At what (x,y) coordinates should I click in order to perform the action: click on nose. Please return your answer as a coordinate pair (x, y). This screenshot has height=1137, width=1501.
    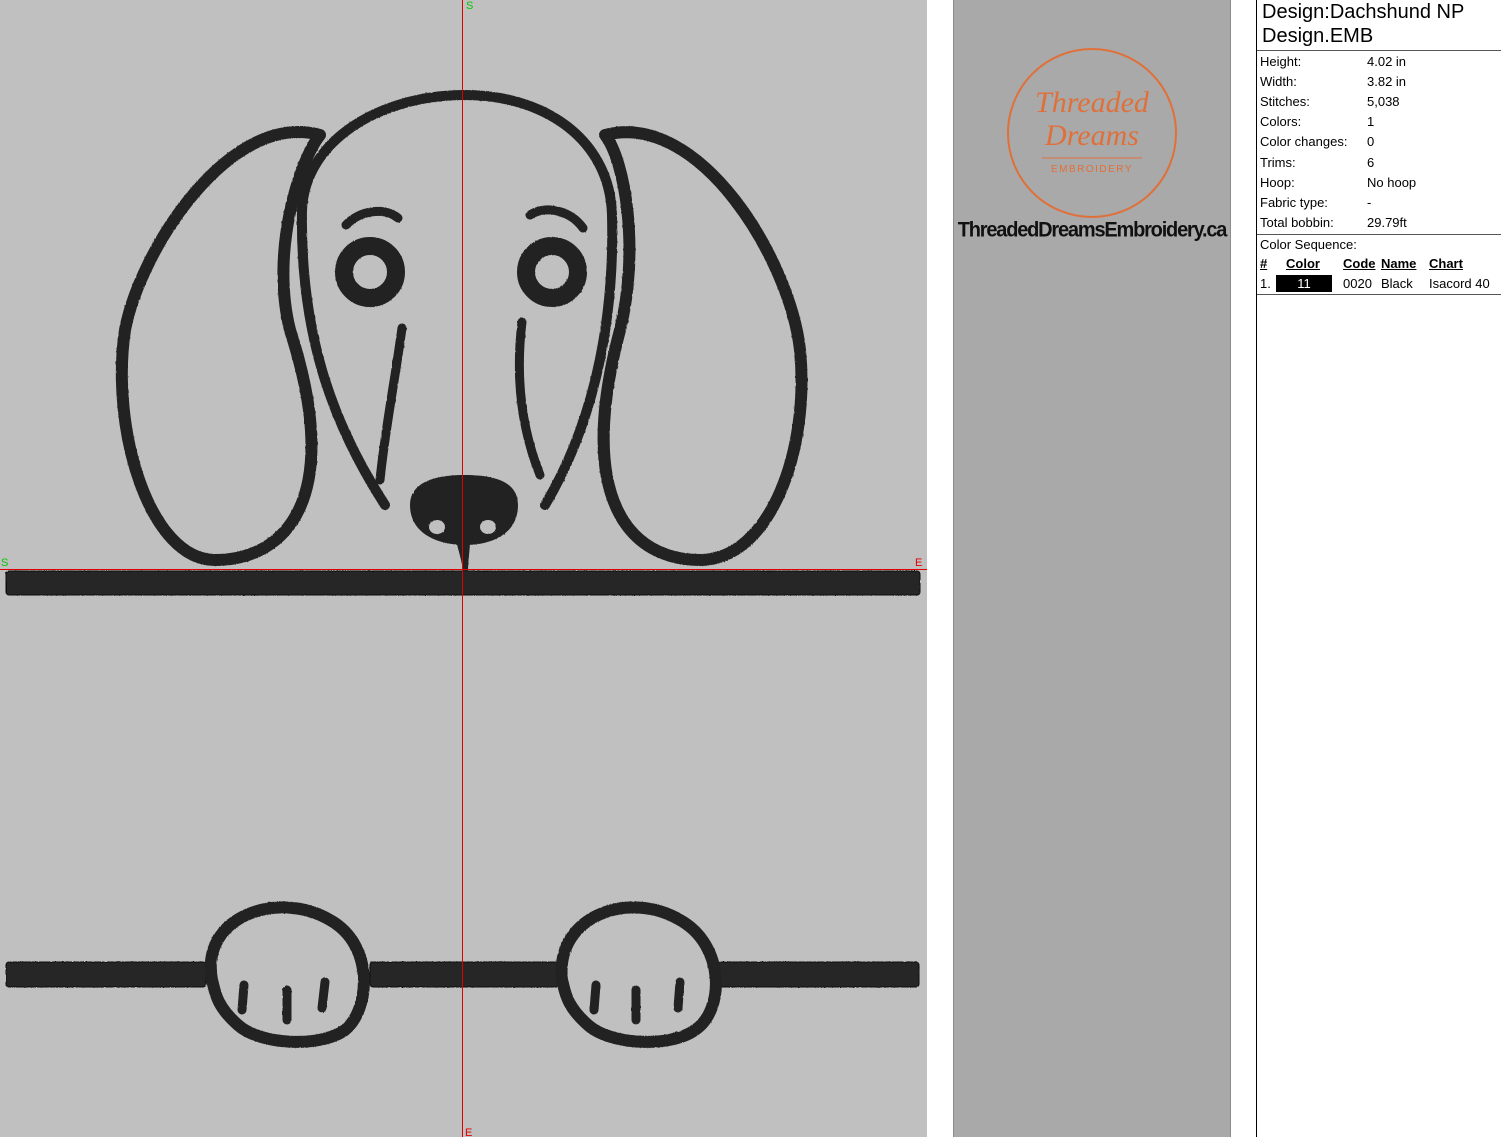
    Looking at the image, I should click on (464, 523).